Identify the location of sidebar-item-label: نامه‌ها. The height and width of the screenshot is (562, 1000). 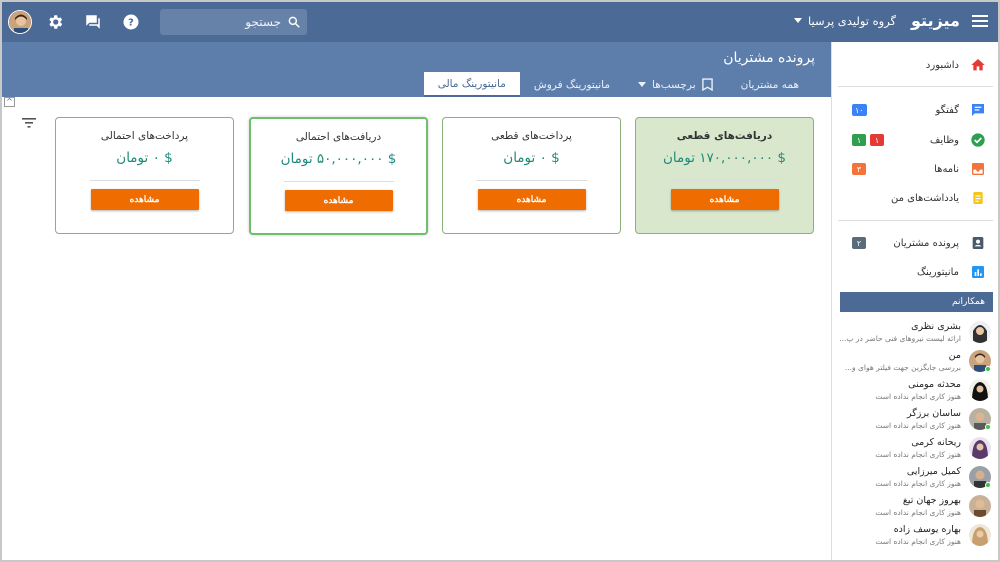
(946, 169).